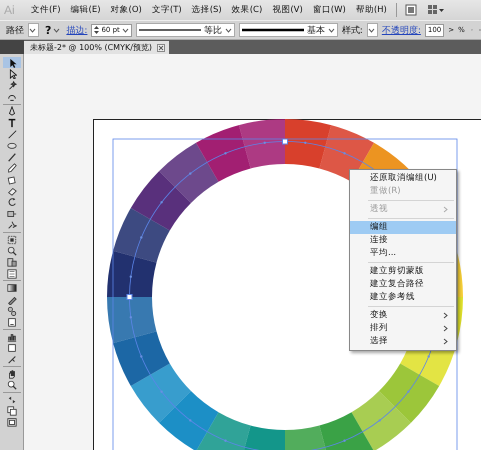 Image resolution: width=481 pixels, height=450 pixels. Describe the element at coordinates (11, 262) in the screenshot. I see `blocks-icon` at that location.